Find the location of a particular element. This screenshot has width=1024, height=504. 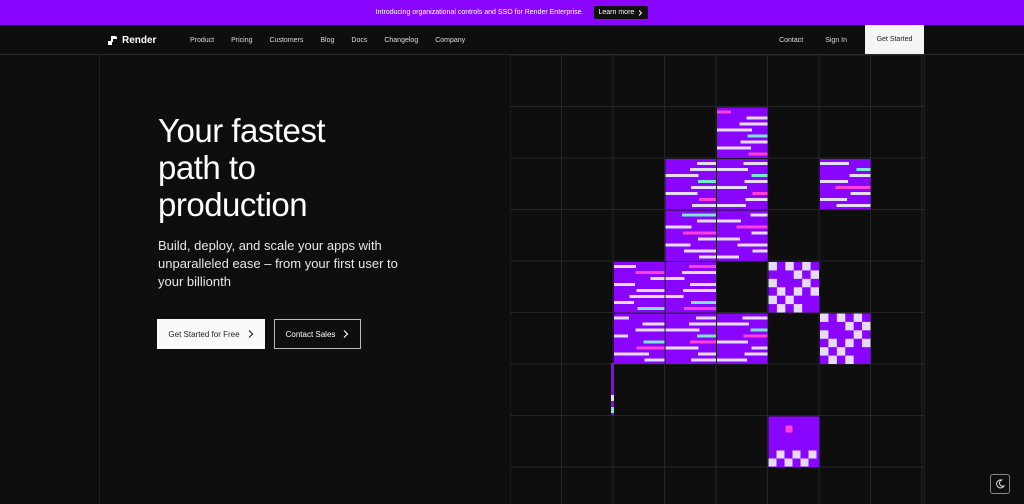

frame-divider-right is located at coordinates (924, 279).